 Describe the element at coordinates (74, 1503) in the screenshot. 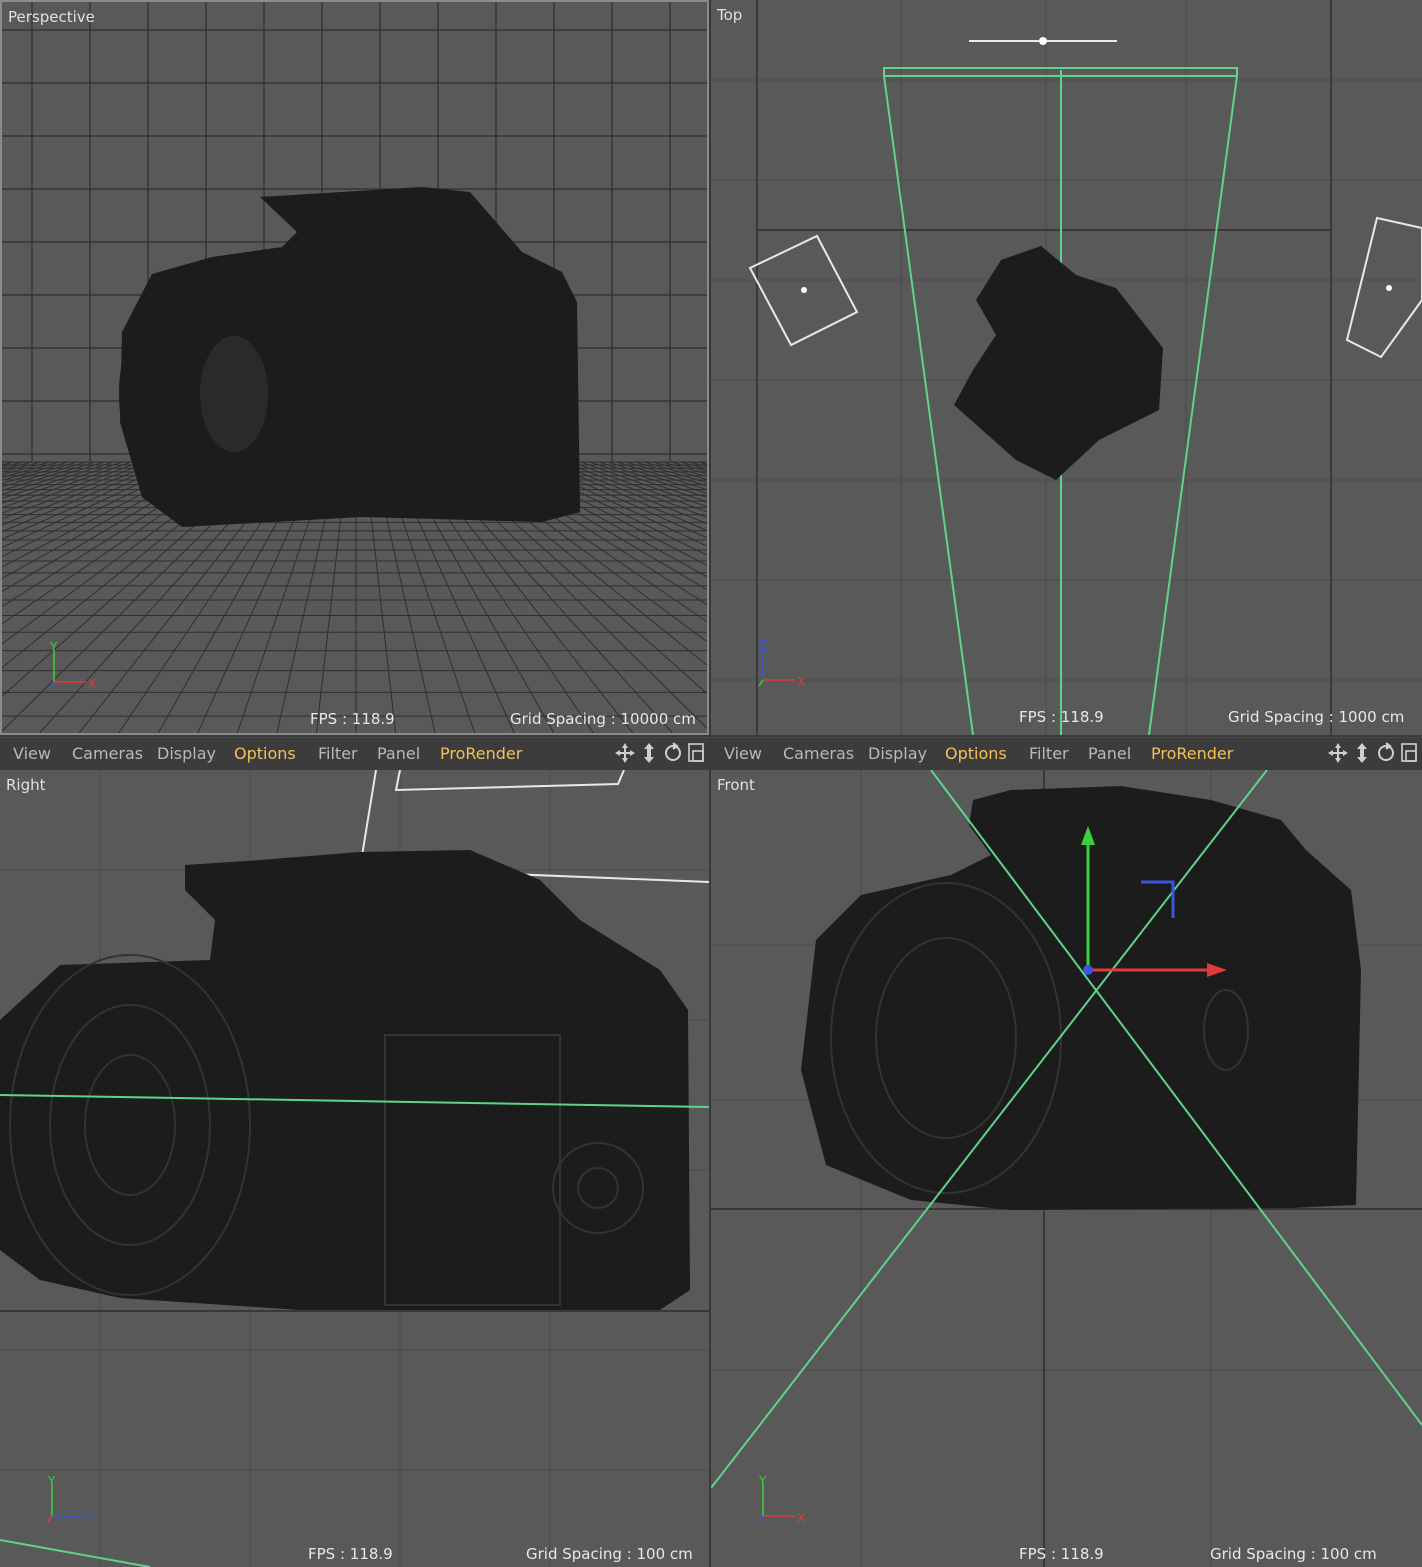

I see `axis-gizmo: Y Z` at that location.